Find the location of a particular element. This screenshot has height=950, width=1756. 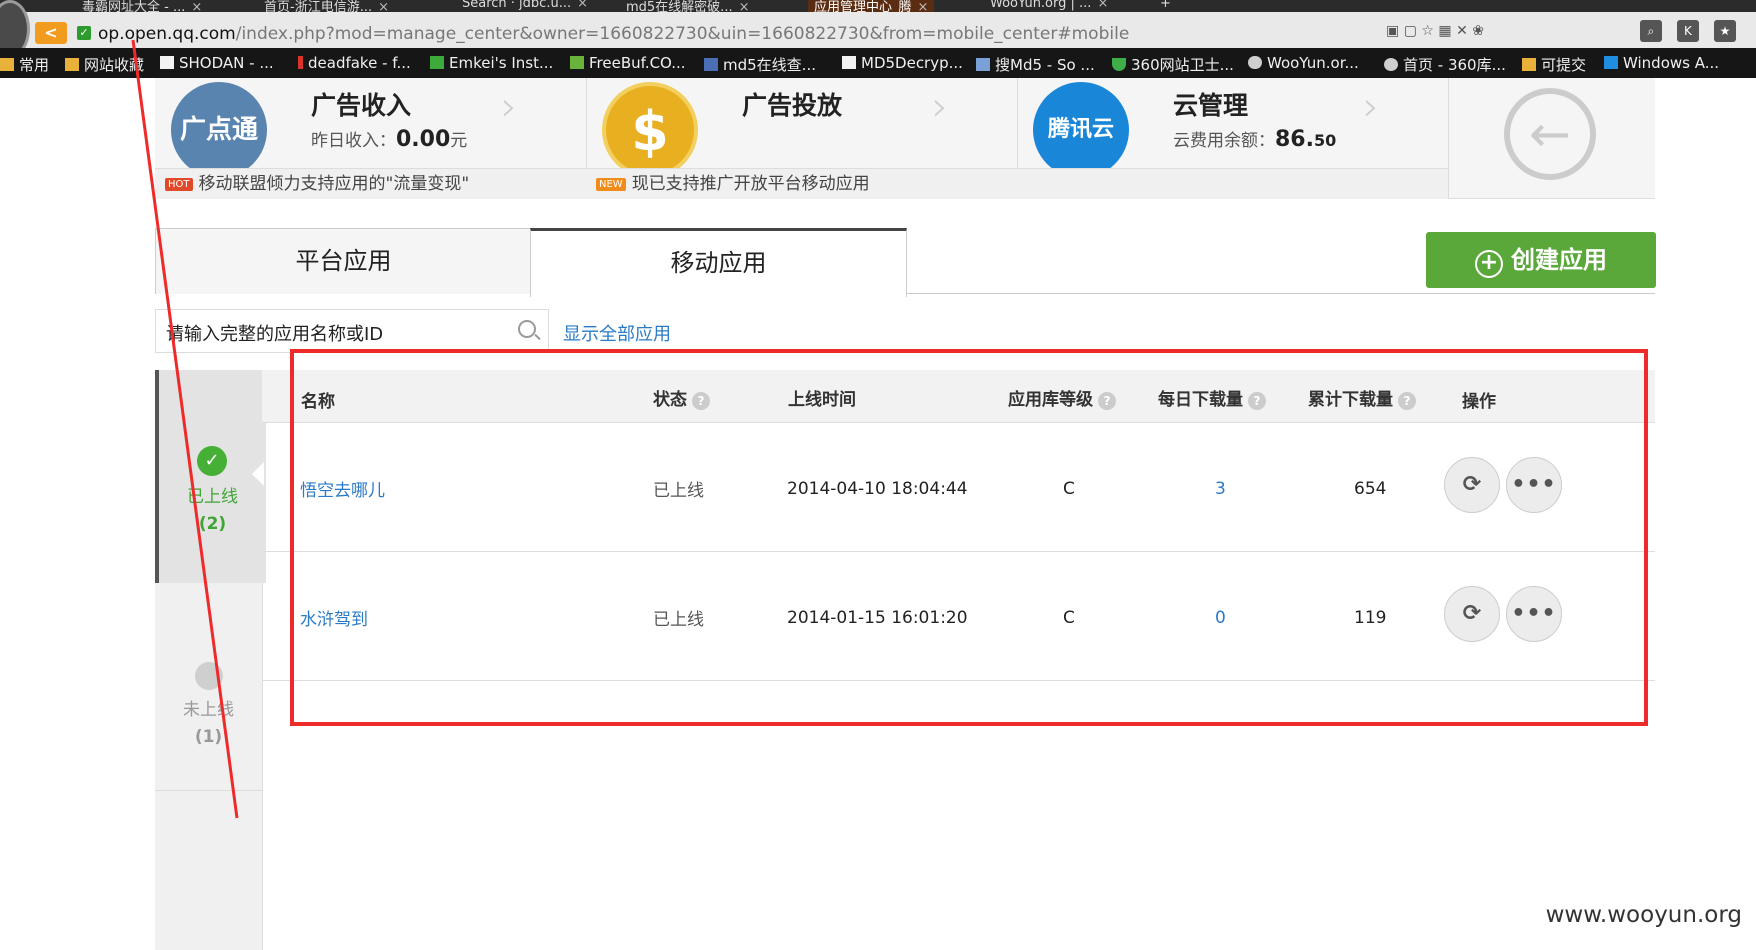

clock-icon is located at coordinates (209, 676).